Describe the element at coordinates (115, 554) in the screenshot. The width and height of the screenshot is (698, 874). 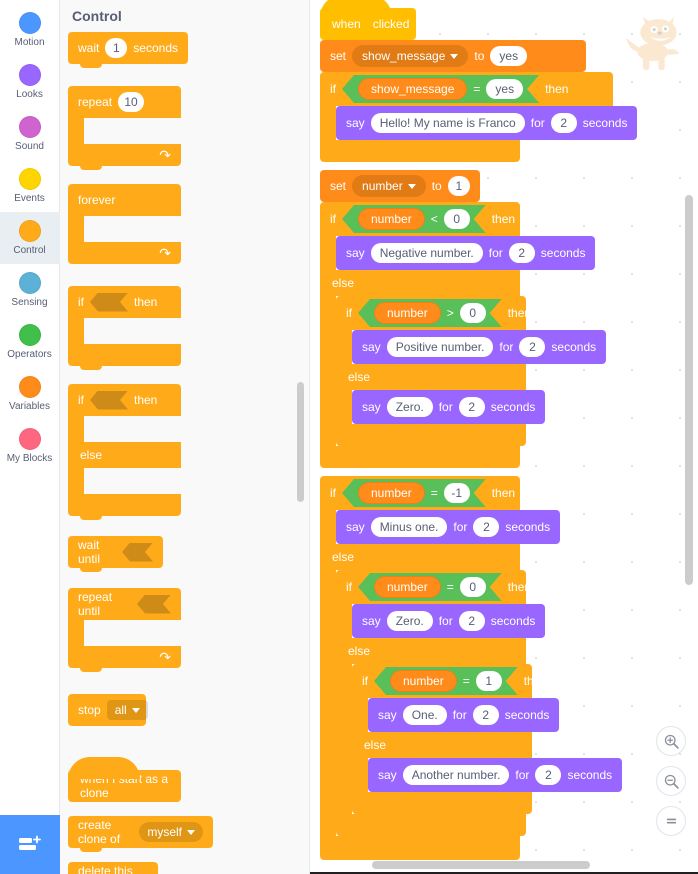
I see `palette-block-wait-until: wait until` at that location.